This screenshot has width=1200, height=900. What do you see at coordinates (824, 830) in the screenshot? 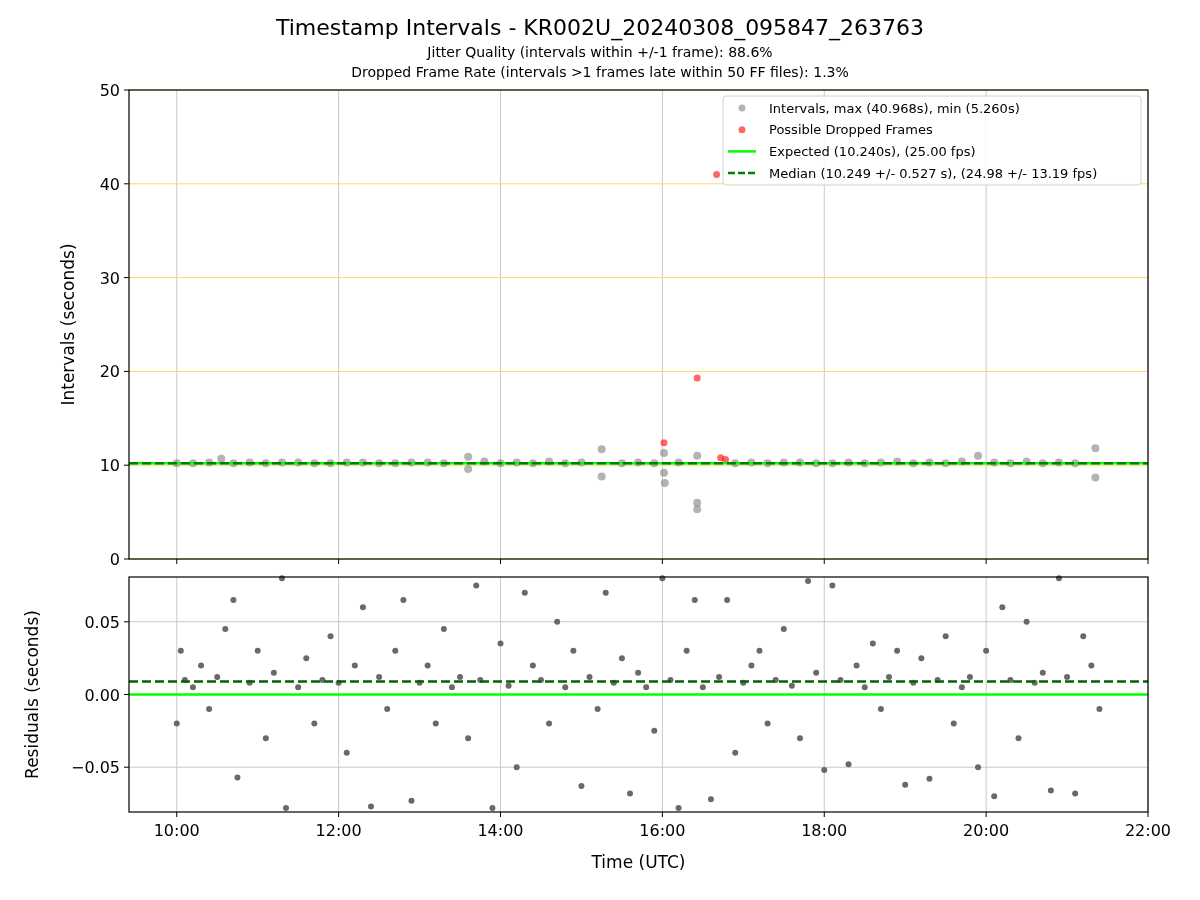
I see `x-tick-label: 18:00` at bounding box center [824, 830].